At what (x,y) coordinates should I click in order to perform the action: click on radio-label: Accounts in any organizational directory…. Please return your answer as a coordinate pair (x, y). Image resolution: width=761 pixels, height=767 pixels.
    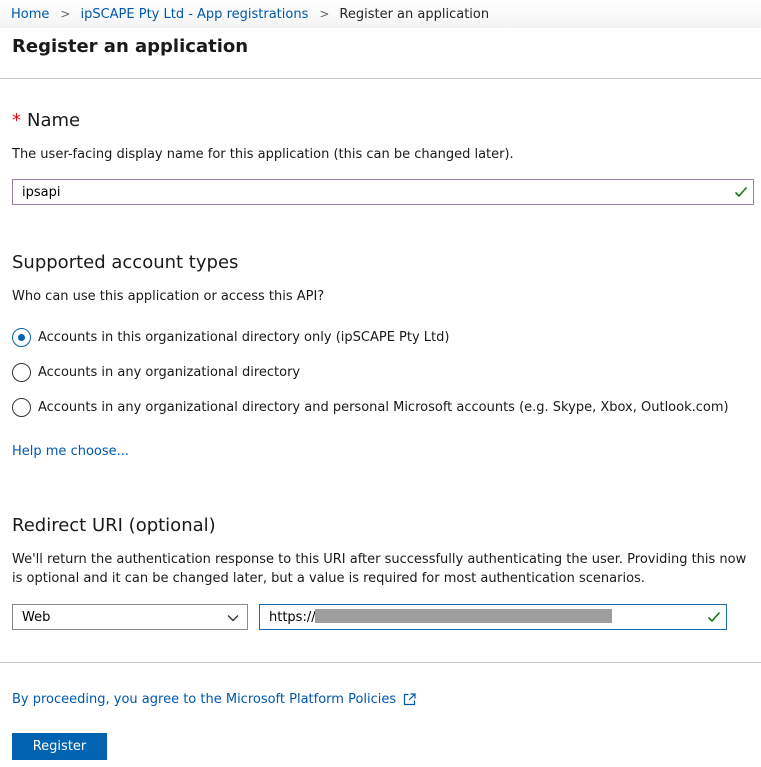
    Looking at the image, I should click on (383, 407).